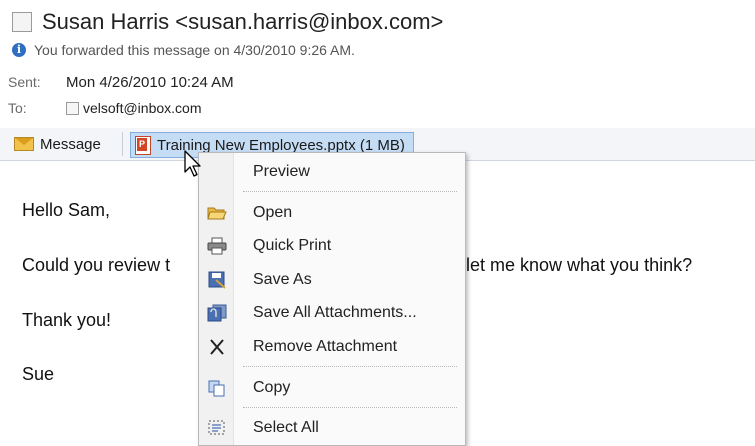 This screenshot has width=755, height=446. What do you see at coordinates (272, 387) in the screenshot?
I see `menu-label-copy: Copy` at bounding box center [272, 387].